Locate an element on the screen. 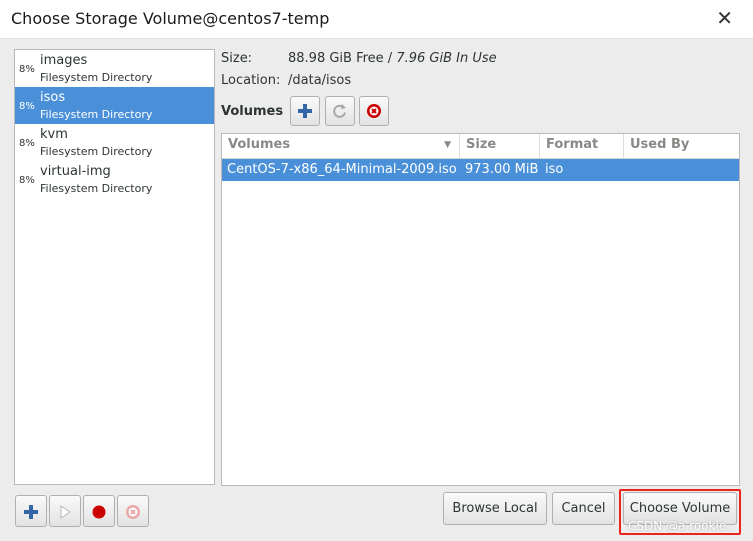 The width and height of the screenshot is (753, 541). start-pool-button is located at coordinates (65, 511).